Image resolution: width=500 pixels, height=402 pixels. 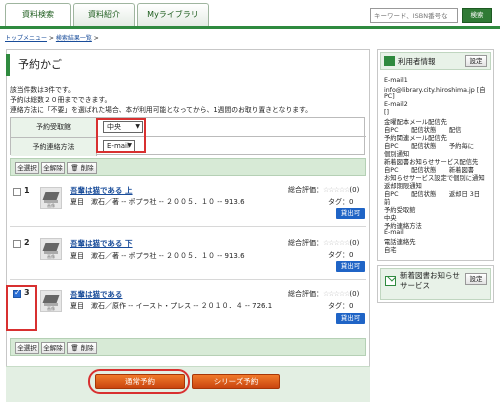 I want to click on item-rating-3: 総合評価：☆☆☆☆☆(0), so click(x=323, y=294).